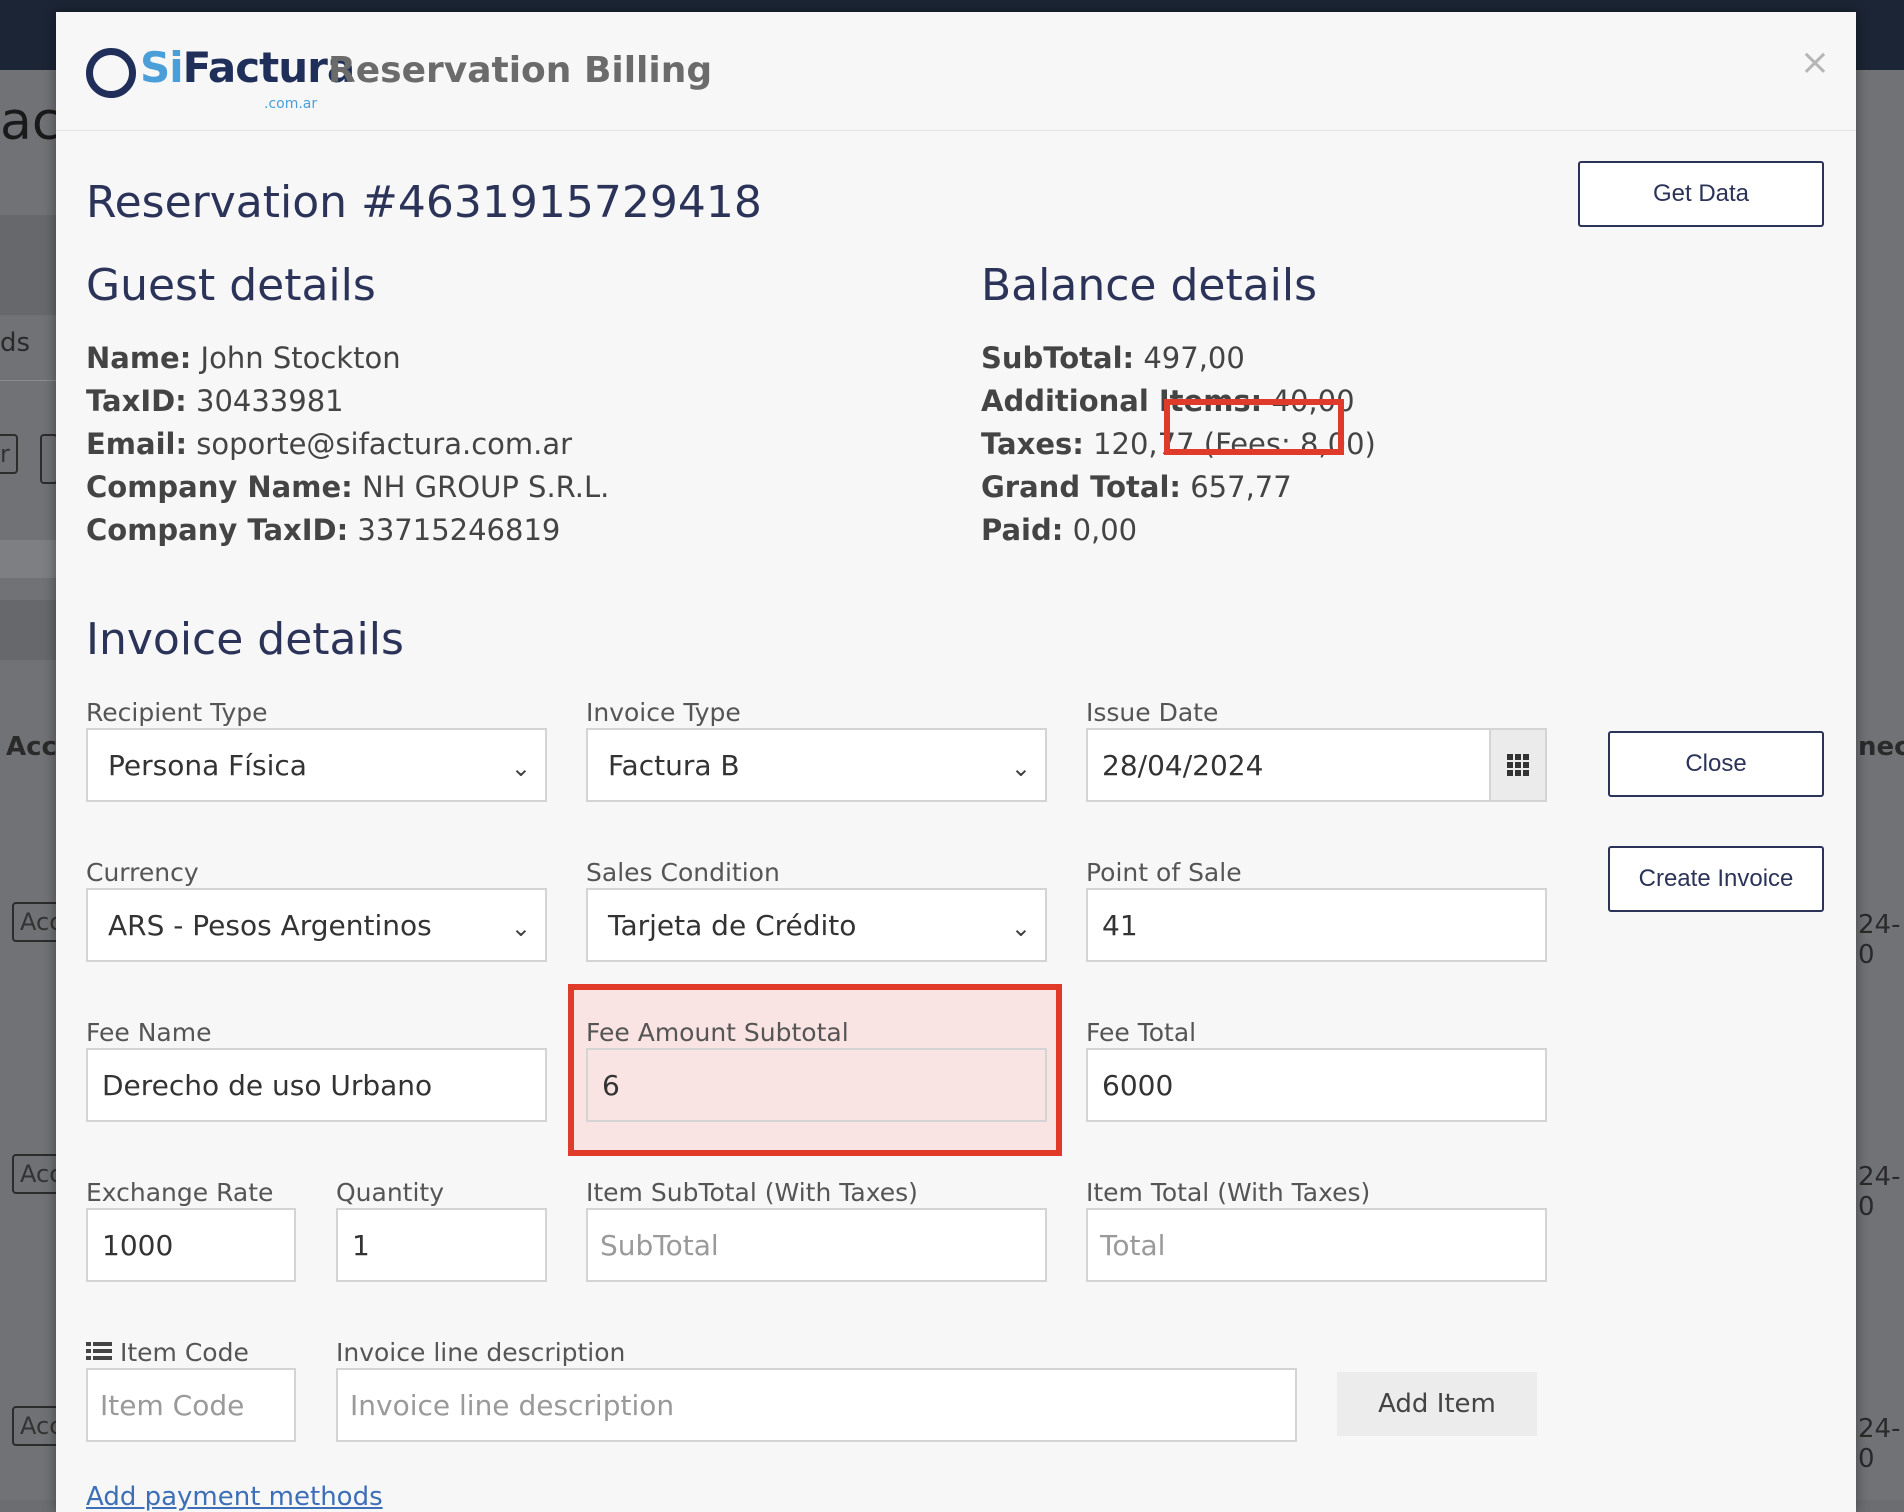 This screenshot has width=1904, height=1512. What do you see at coordinates (815, 1070) in the screenshot?
I see `fee-amount-highlight` at bounding box center [815, 1070].